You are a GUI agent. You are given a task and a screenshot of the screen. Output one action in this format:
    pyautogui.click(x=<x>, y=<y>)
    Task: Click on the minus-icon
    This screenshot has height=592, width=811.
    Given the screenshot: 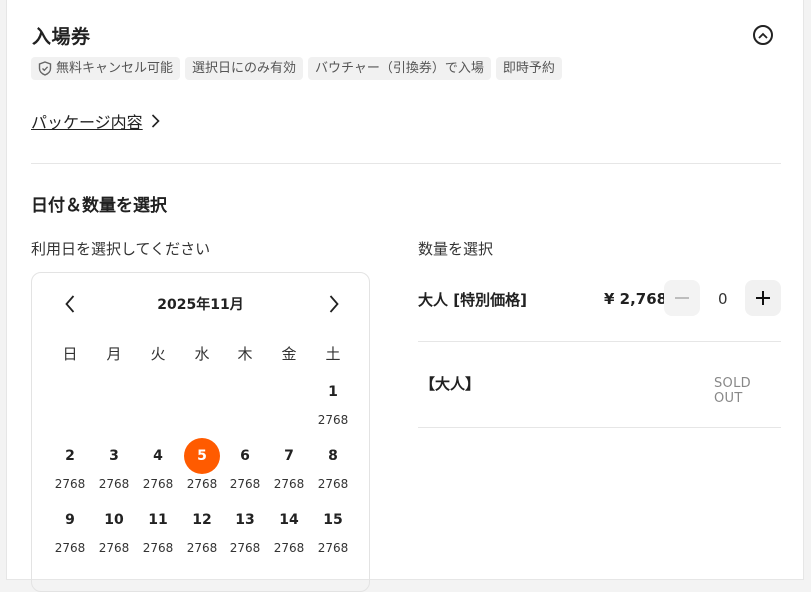 What is the action you would take?
    pyautogui.click(x=682, y=298)
    